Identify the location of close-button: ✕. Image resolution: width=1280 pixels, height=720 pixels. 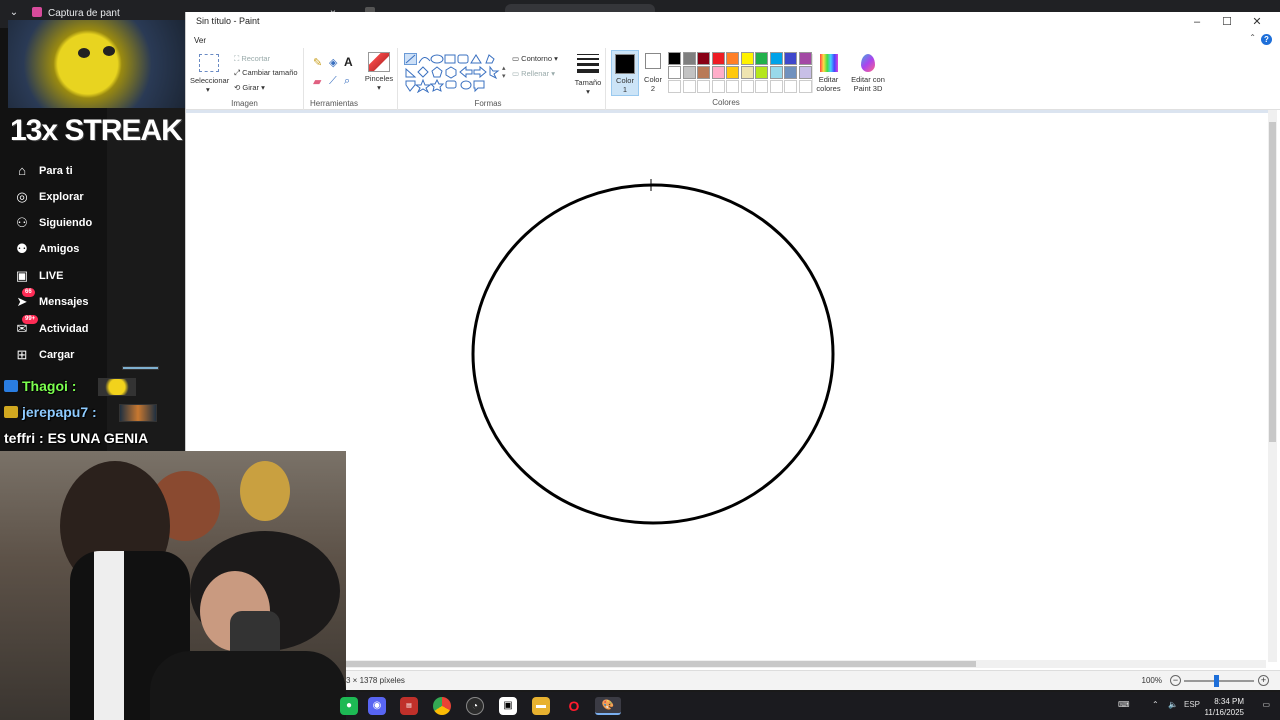
(1257, 22).